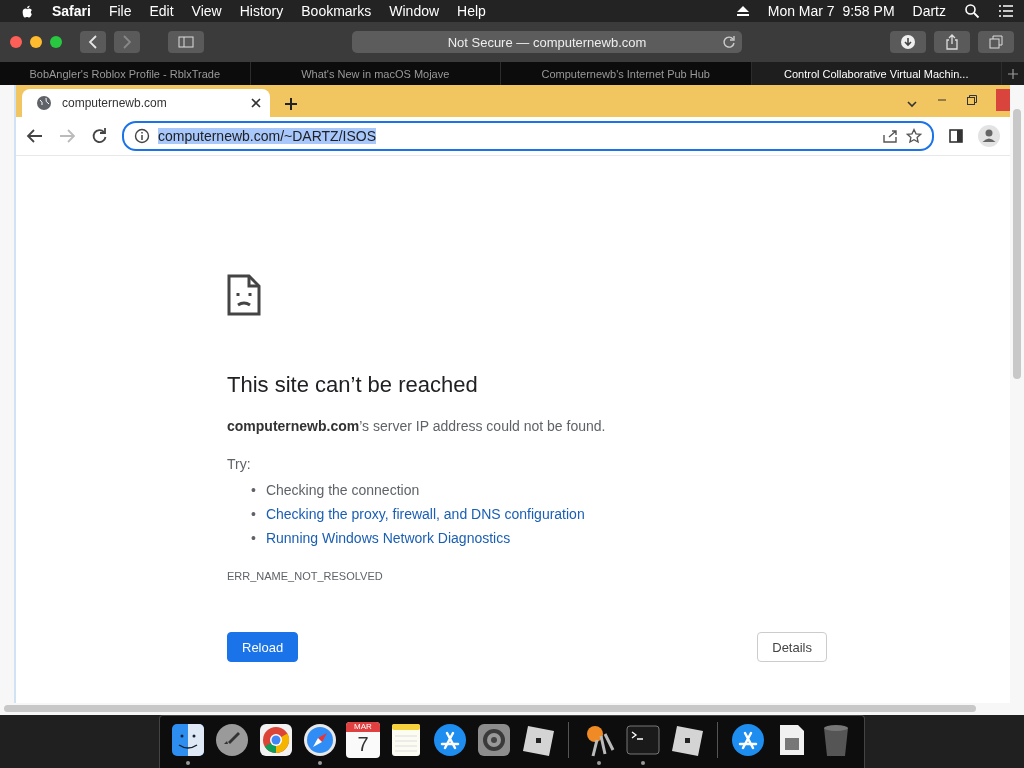  I want to click on back-button, so click(93, 42).